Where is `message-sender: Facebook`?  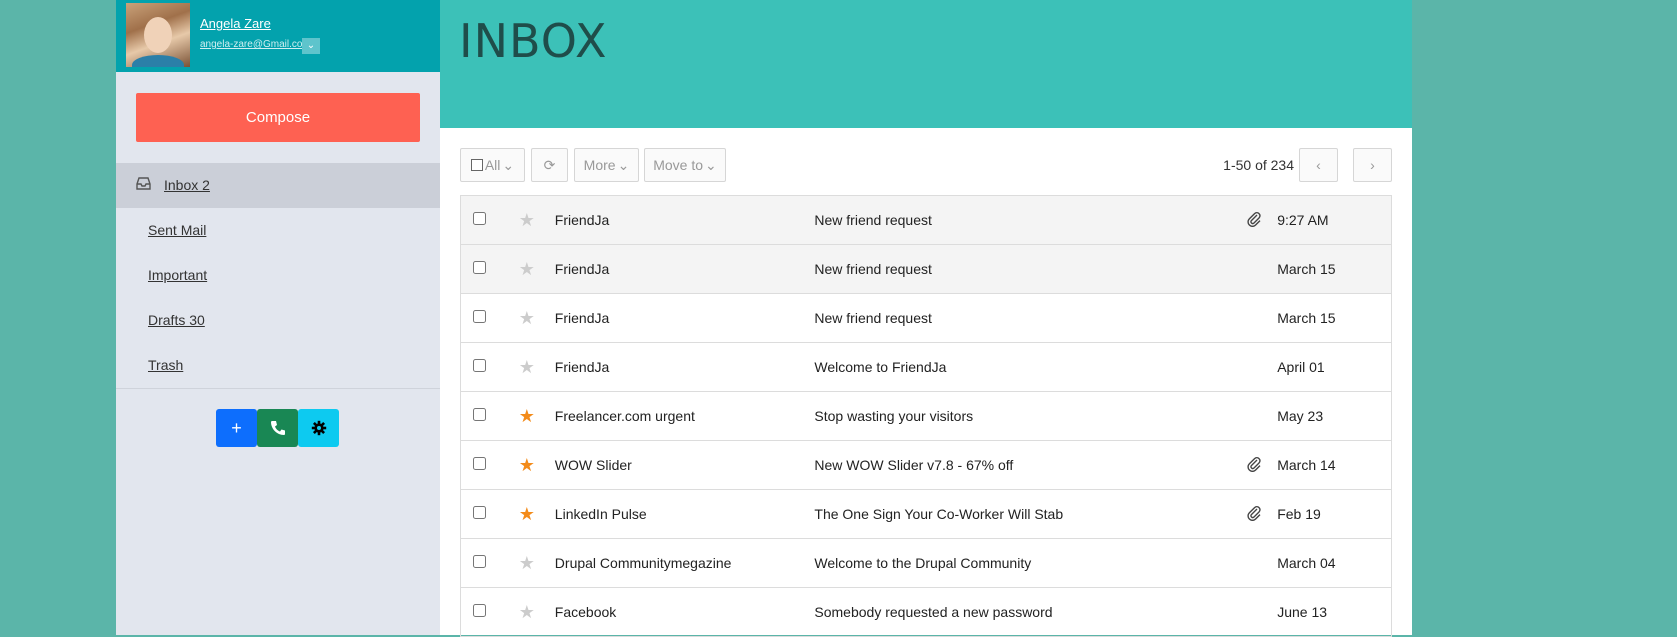 message-sender: Facebook is located at coordinates (684, 612).